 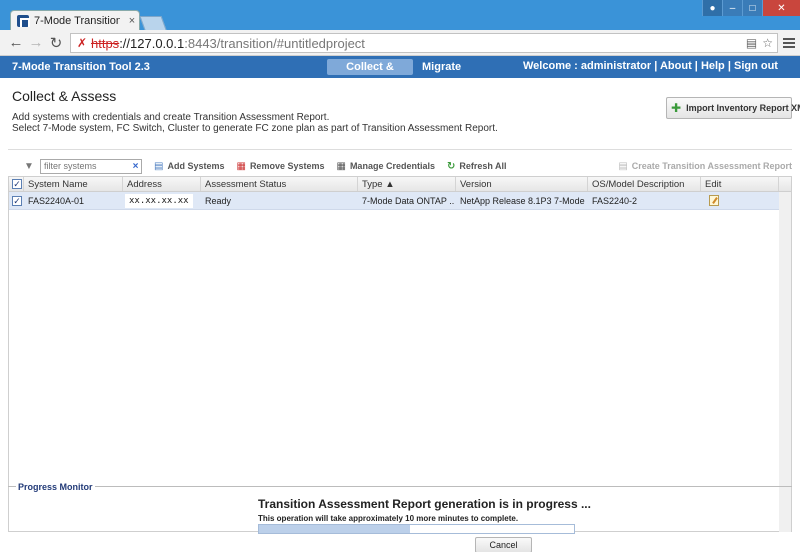 I want to click on welcome-text: Welcome : administrator, so click(x=587, y=66).